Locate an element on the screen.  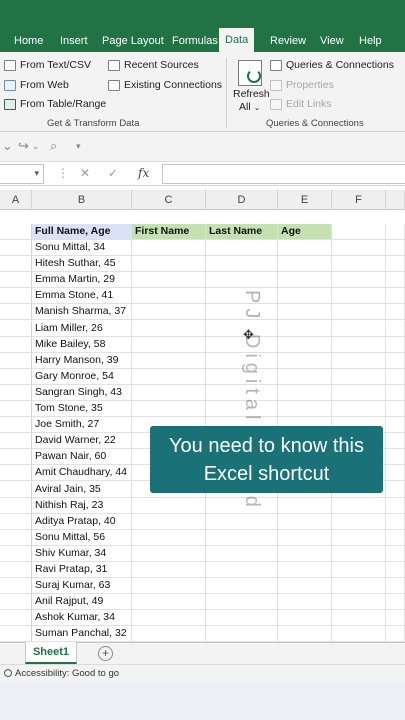
name-age-cell: Harry Manson, 39 is located at coordinates (82, 360).